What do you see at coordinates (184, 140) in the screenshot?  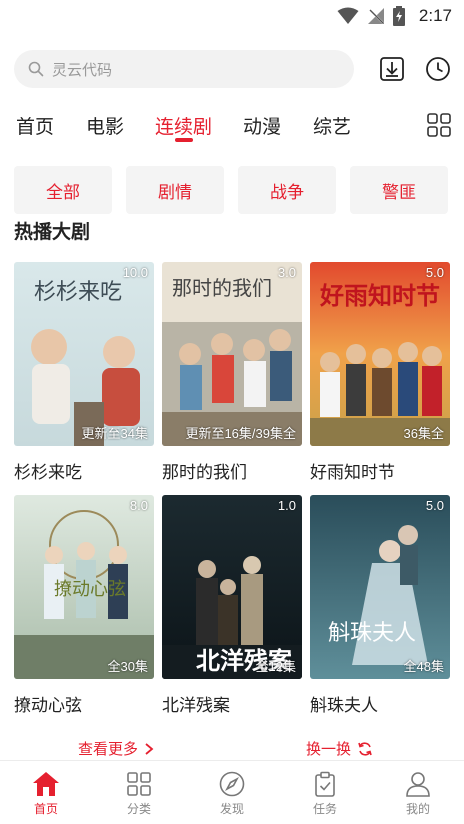 I see `active-tab-indicator` at bounding box center [184, 140].